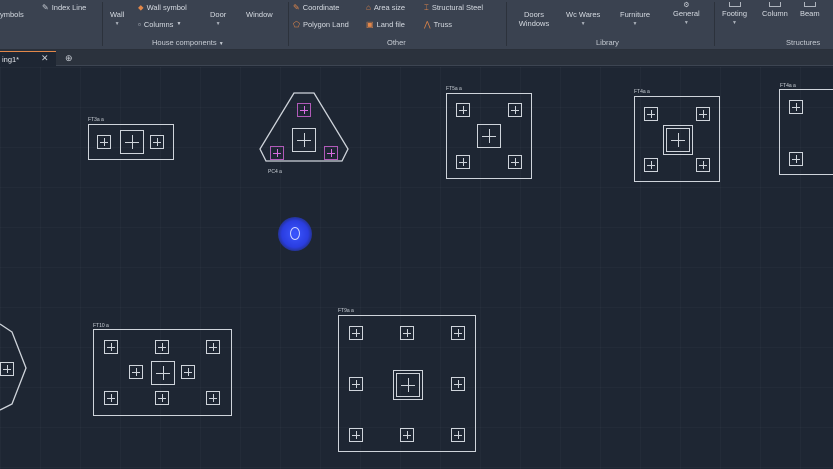 The image size is (833, 469). Describe the element at coordinates (396, 42) in the screenshot. I see `other-group-label: Other` at that location.